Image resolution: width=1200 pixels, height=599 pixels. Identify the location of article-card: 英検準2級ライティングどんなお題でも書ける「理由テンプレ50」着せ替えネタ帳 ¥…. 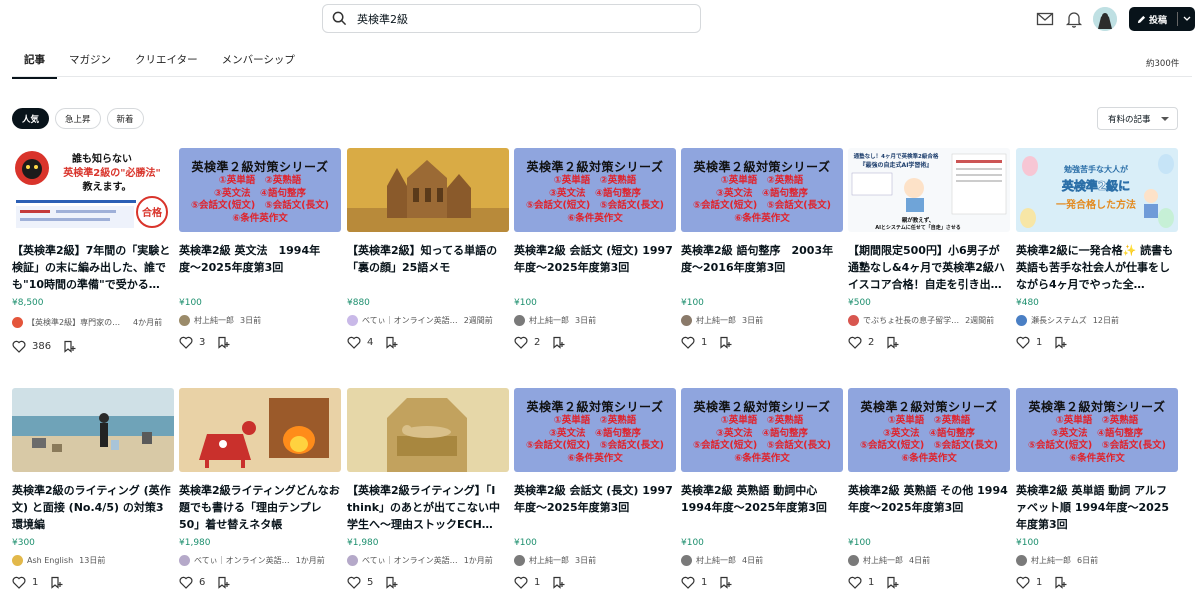
(260, 488).